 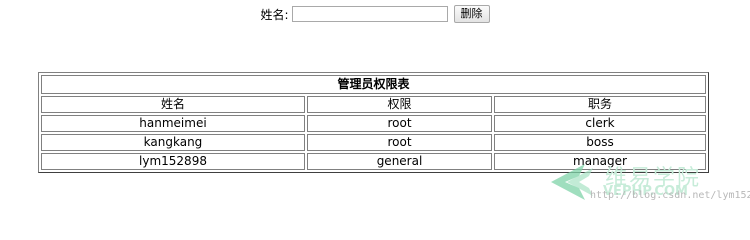 I want to click on table-caption: 管理员权限表, so click(x=373, y=84).